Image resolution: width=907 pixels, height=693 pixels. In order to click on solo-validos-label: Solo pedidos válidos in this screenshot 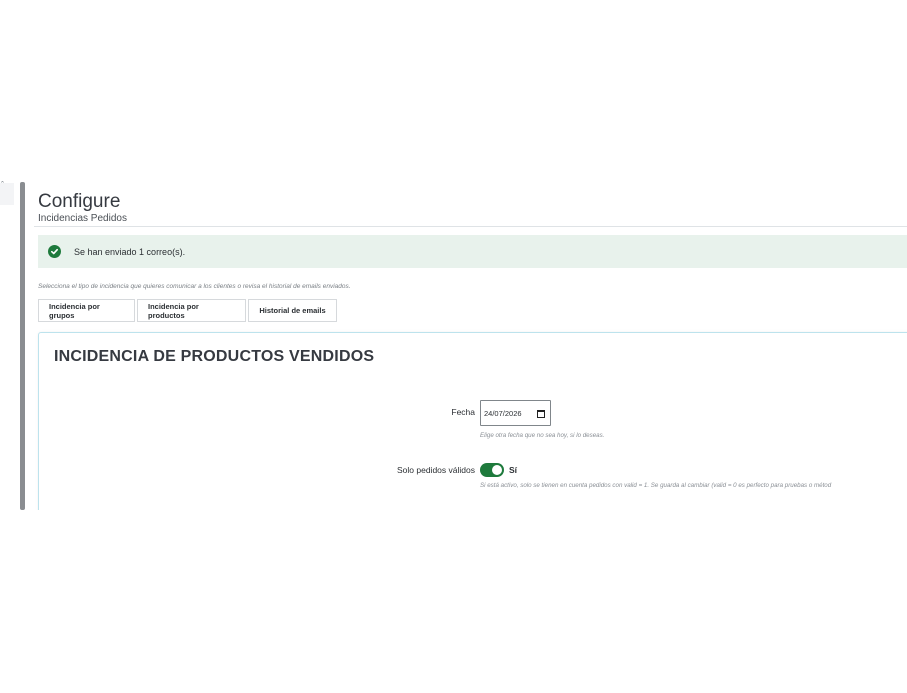, I will do `click(436, 470)`.